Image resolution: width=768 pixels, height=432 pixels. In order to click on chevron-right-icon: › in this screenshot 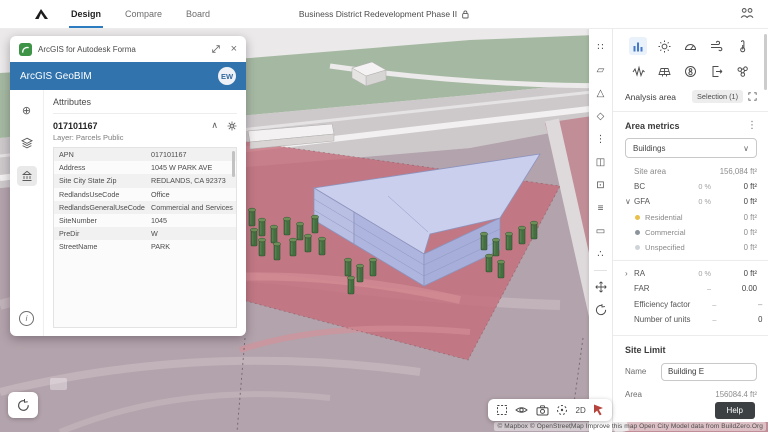, I will do `click(629, 273)`.